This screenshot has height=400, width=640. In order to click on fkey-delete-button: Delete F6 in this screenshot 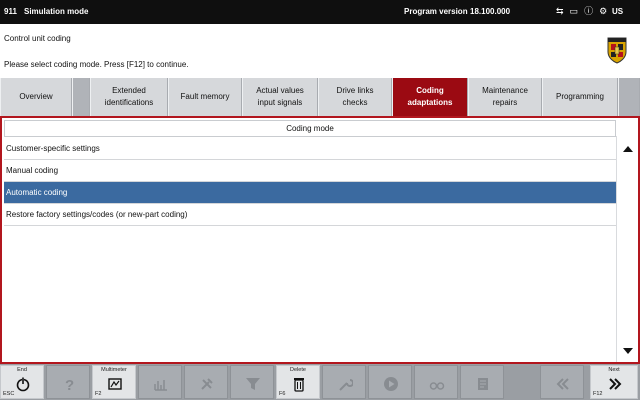, I will do `click(298, 382)`.